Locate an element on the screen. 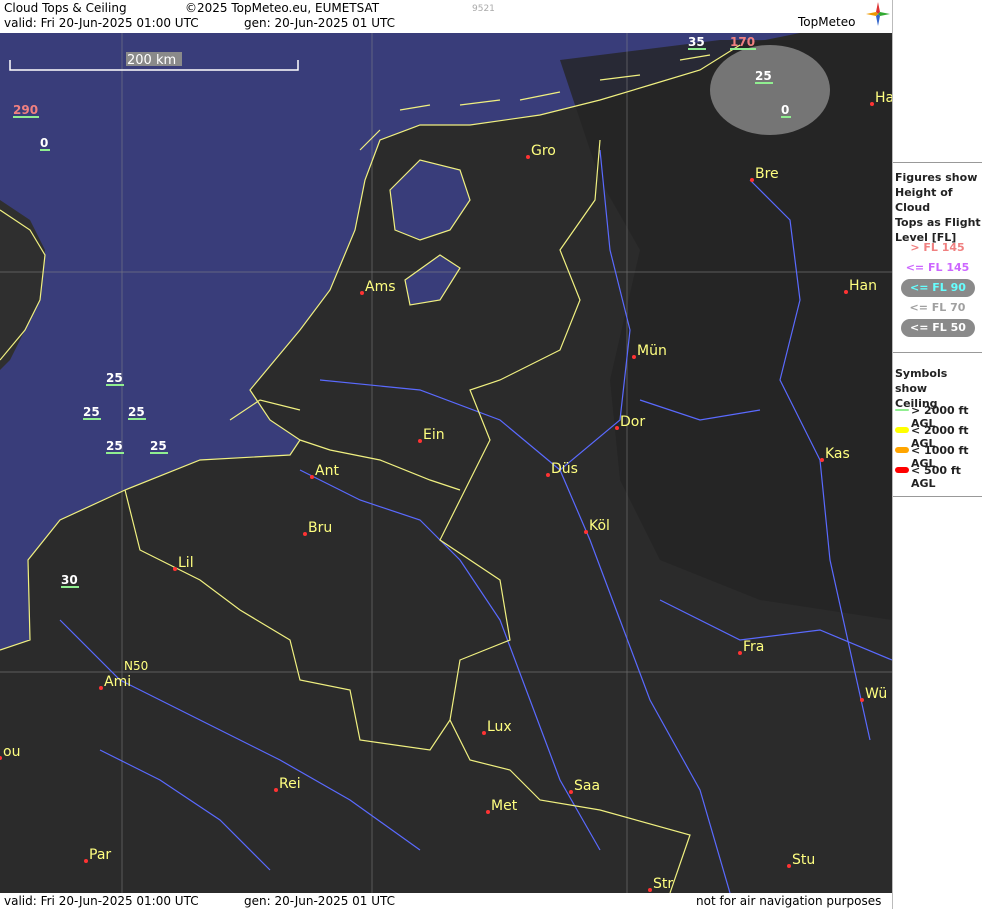  city-label: Ant is located at coordinates (327, 471).